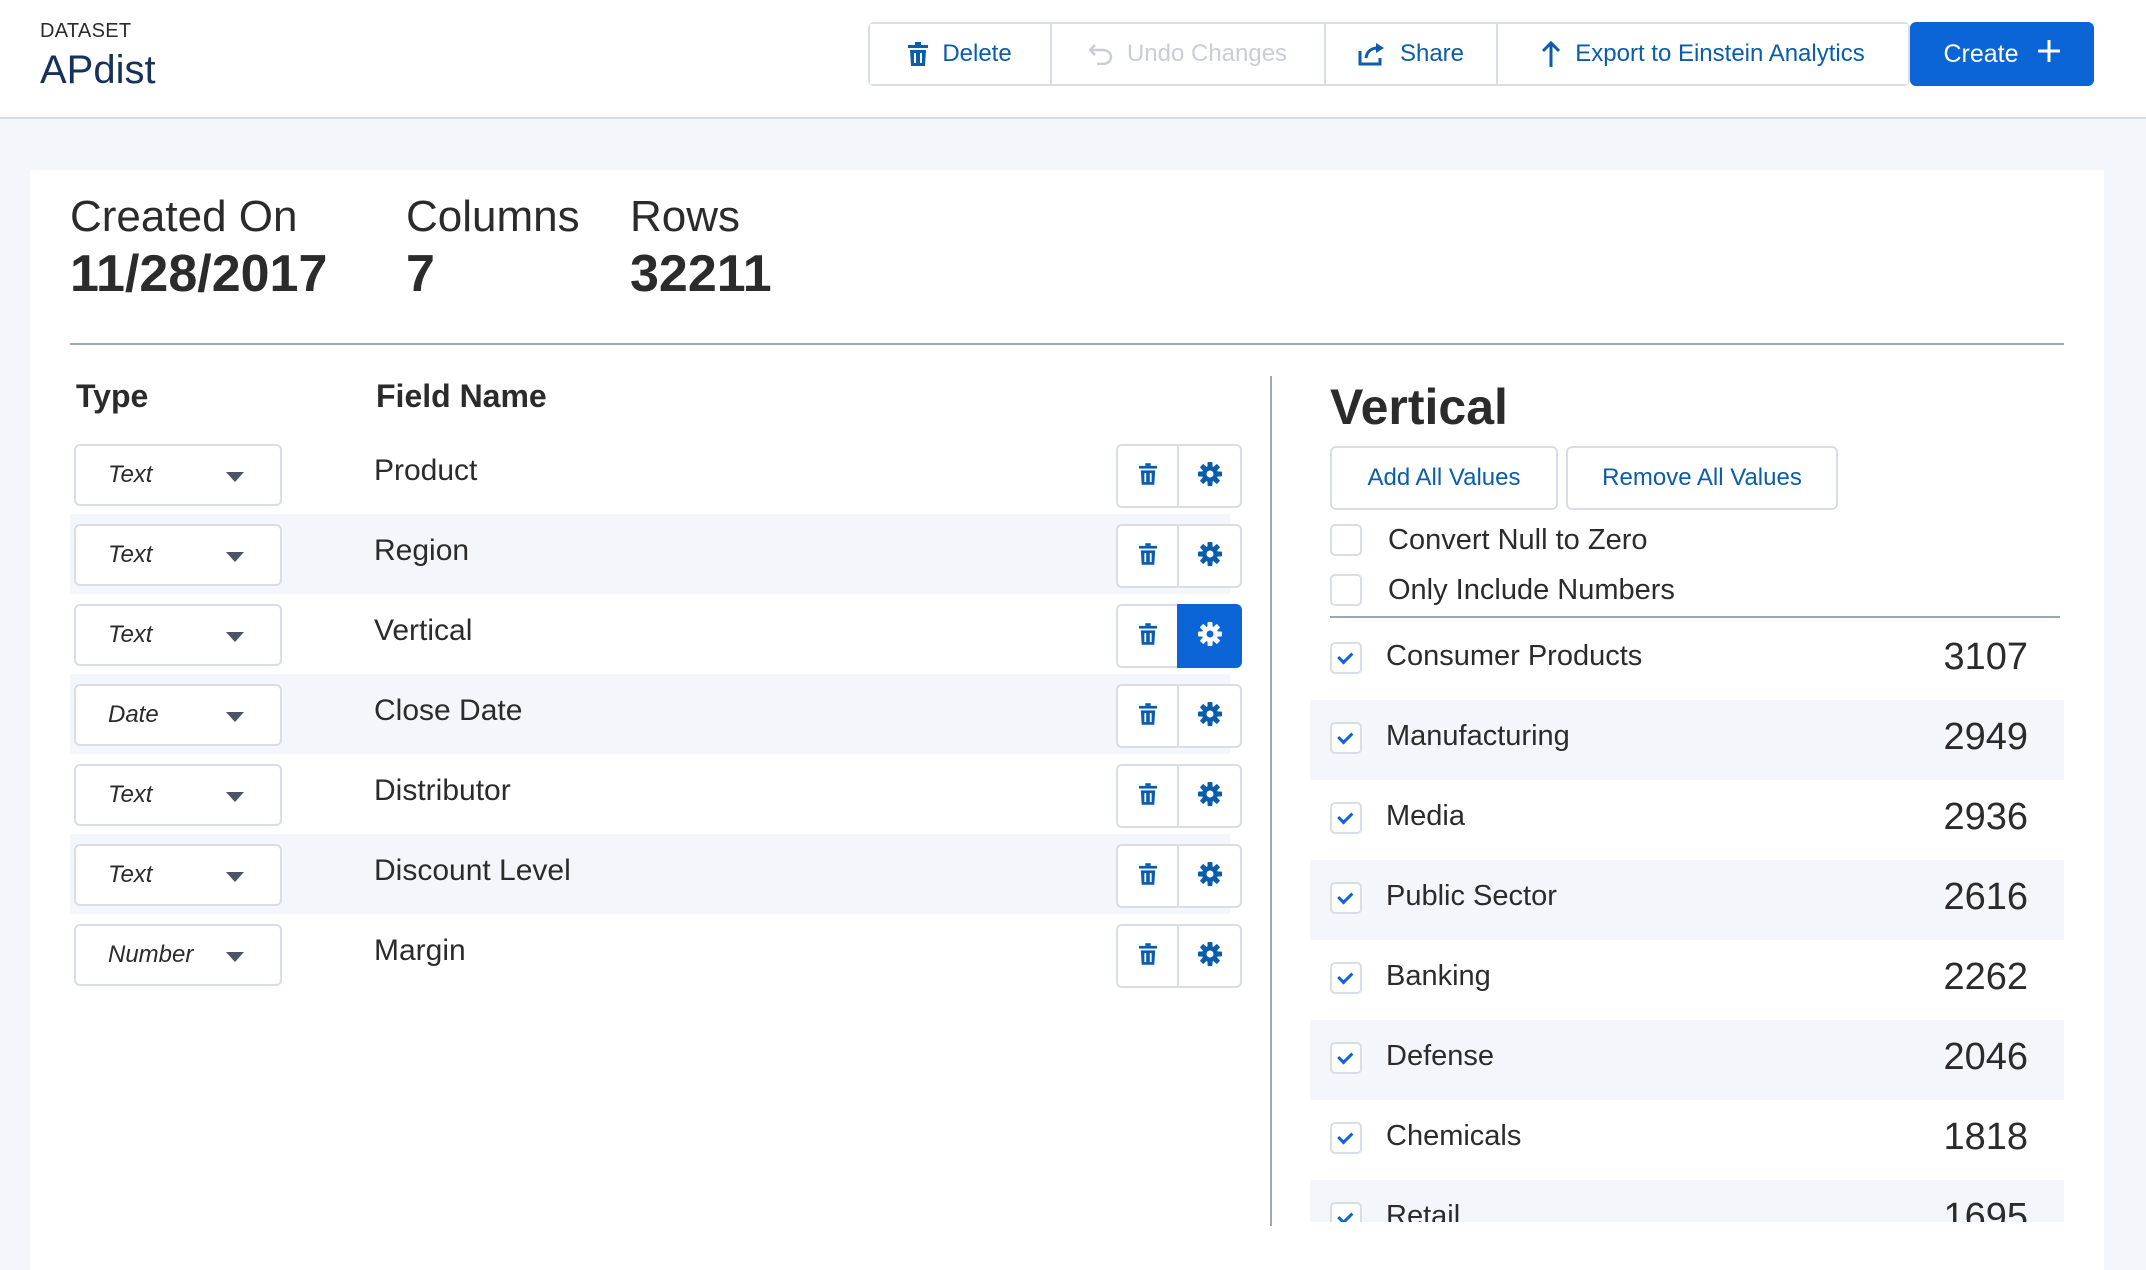 The width and height of the screenshot is (2146, 1270). I want to click on undo-changes-button: Undo Changes, so click(1189, 54).